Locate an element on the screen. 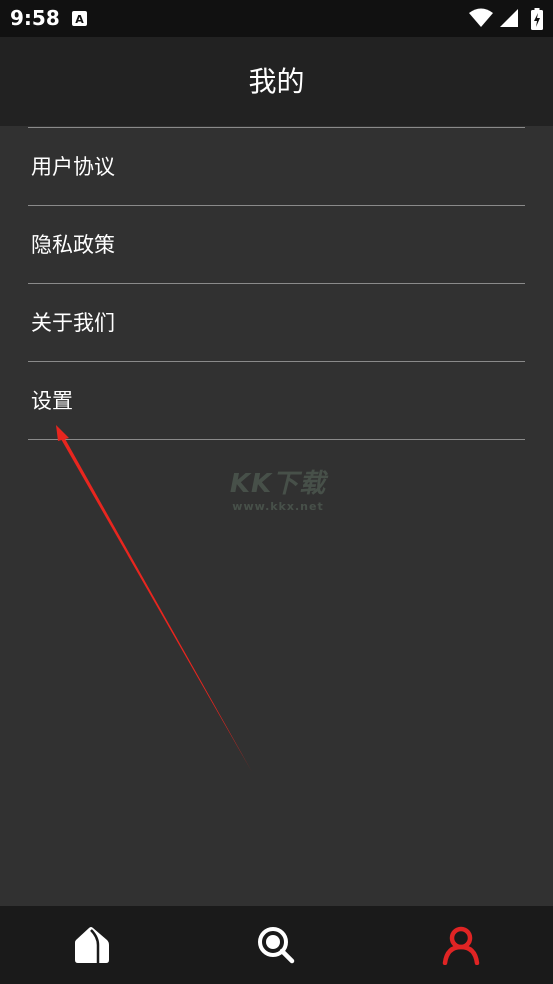 This screenshot has height=984, width=553. status-time: 9:58 is located at coordinates (35, 18).